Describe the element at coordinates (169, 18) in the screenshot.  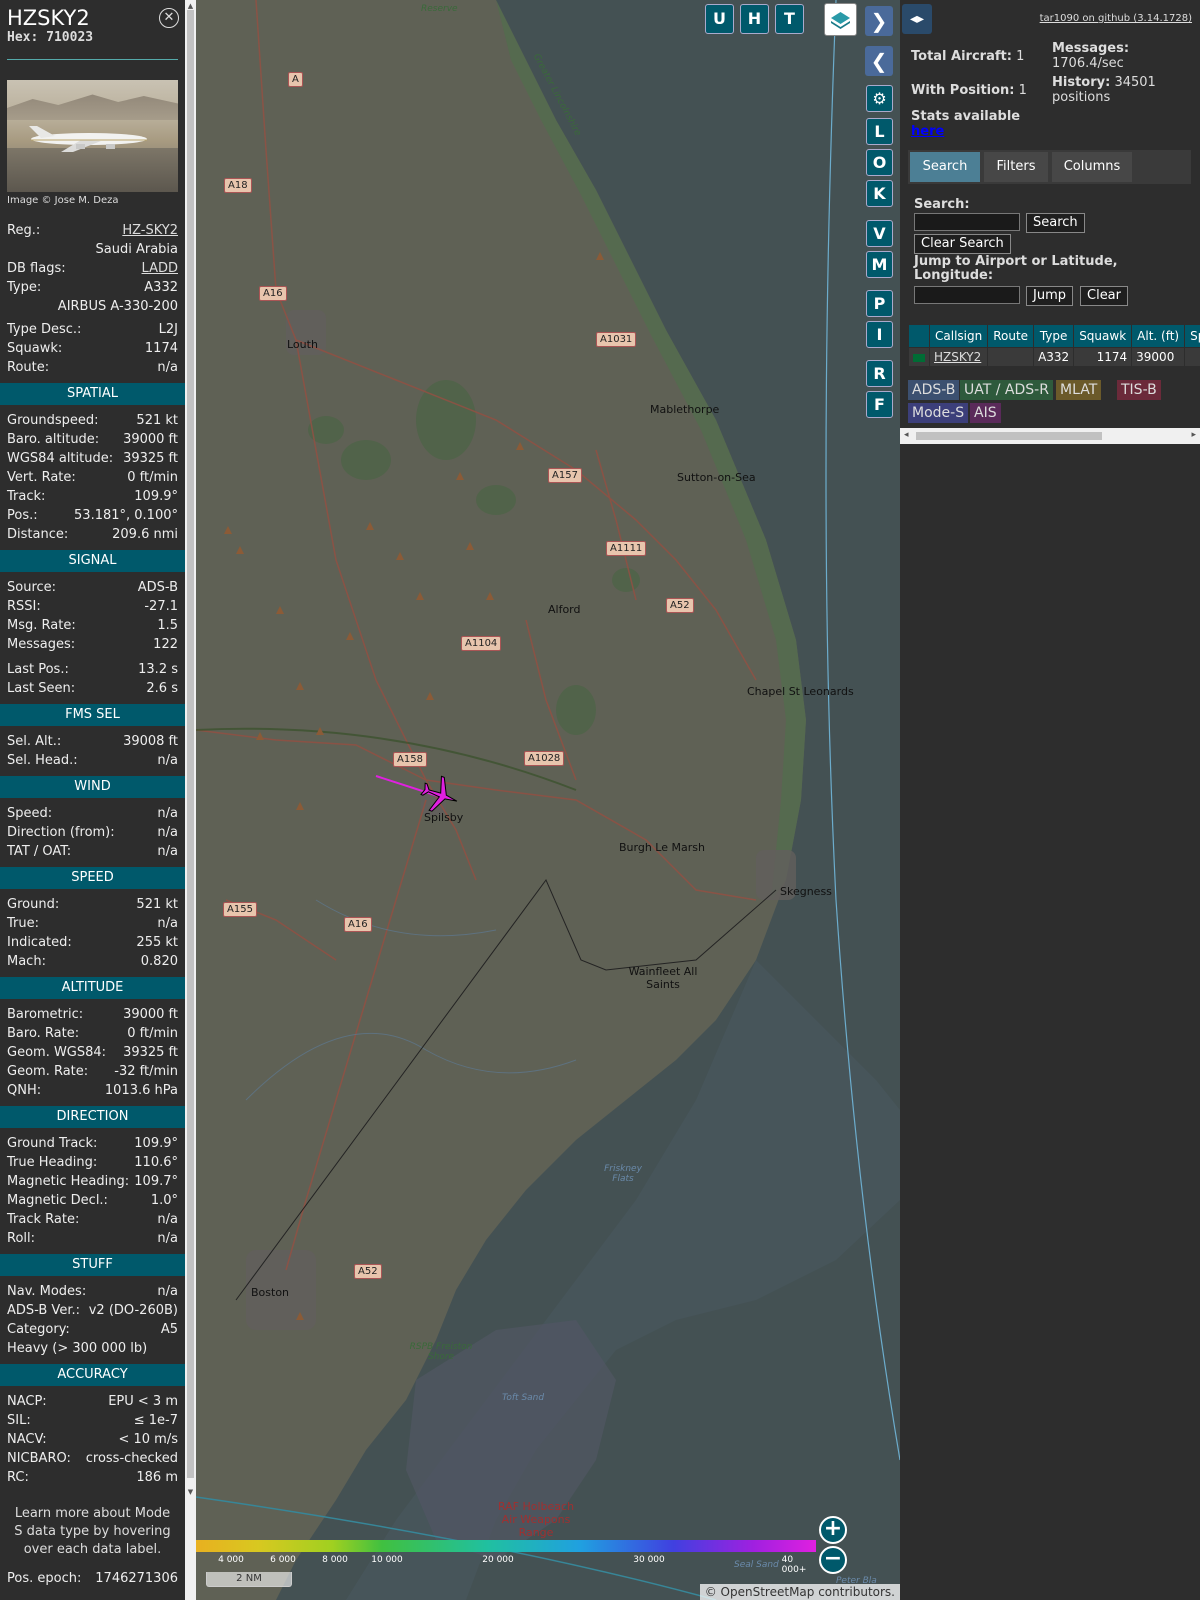
I see `close-icon: ✕` at that location.